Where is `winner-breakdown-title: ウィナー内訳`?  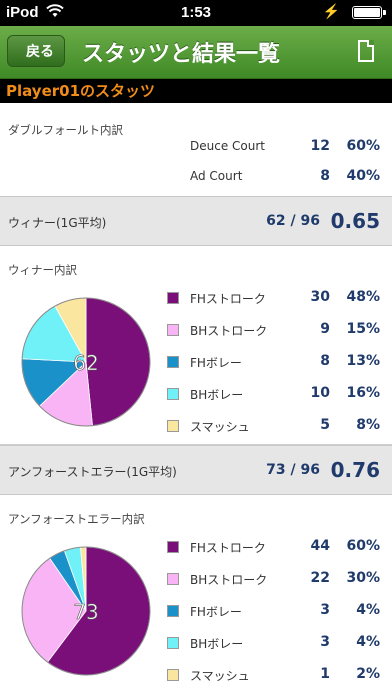 winner-breakdown-title: ウィナー内訳 is located at coordinates (42, 270).